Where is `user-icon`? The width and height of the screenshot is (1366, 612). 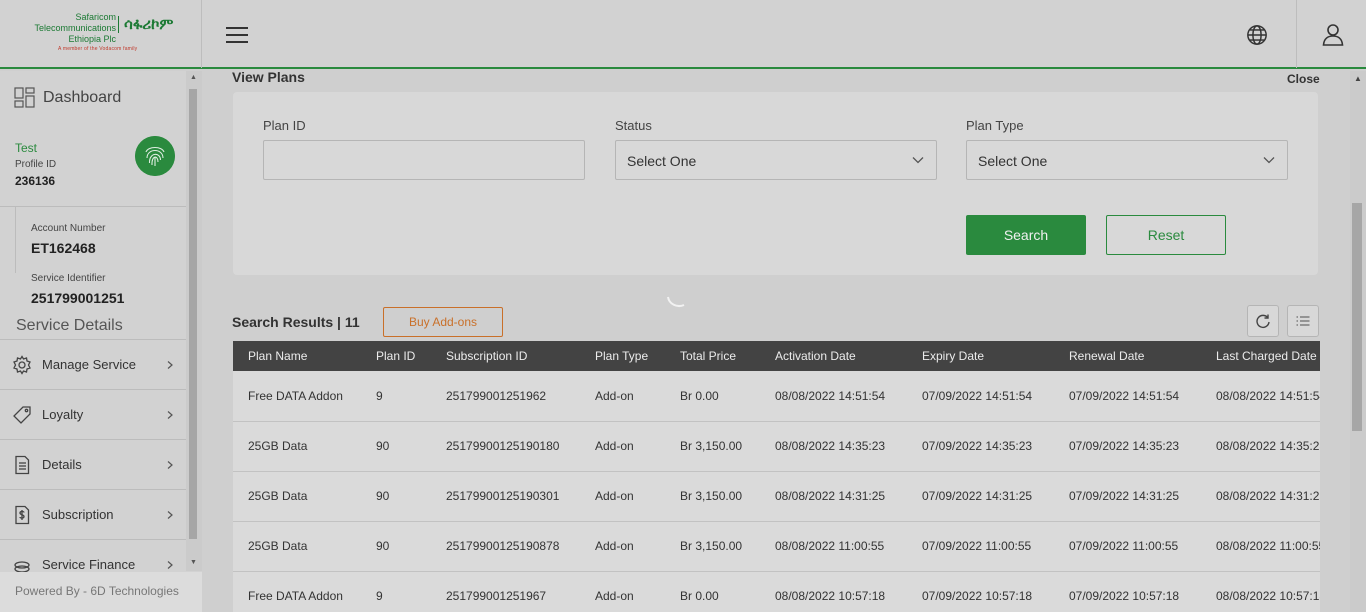
user-icon is located at coordinates (1333, 34).